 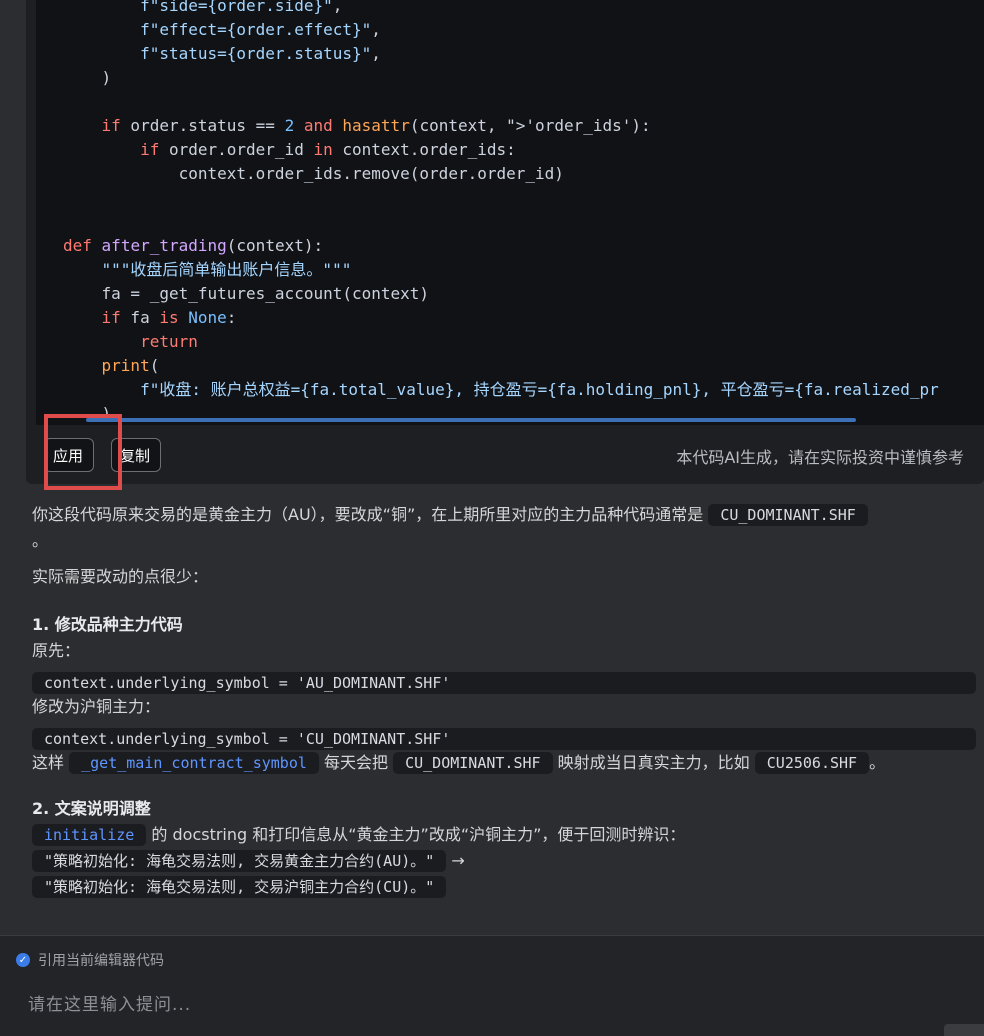 I want to click on code-line: fa = _get_futures_account(context), so click(x=265, y=293).